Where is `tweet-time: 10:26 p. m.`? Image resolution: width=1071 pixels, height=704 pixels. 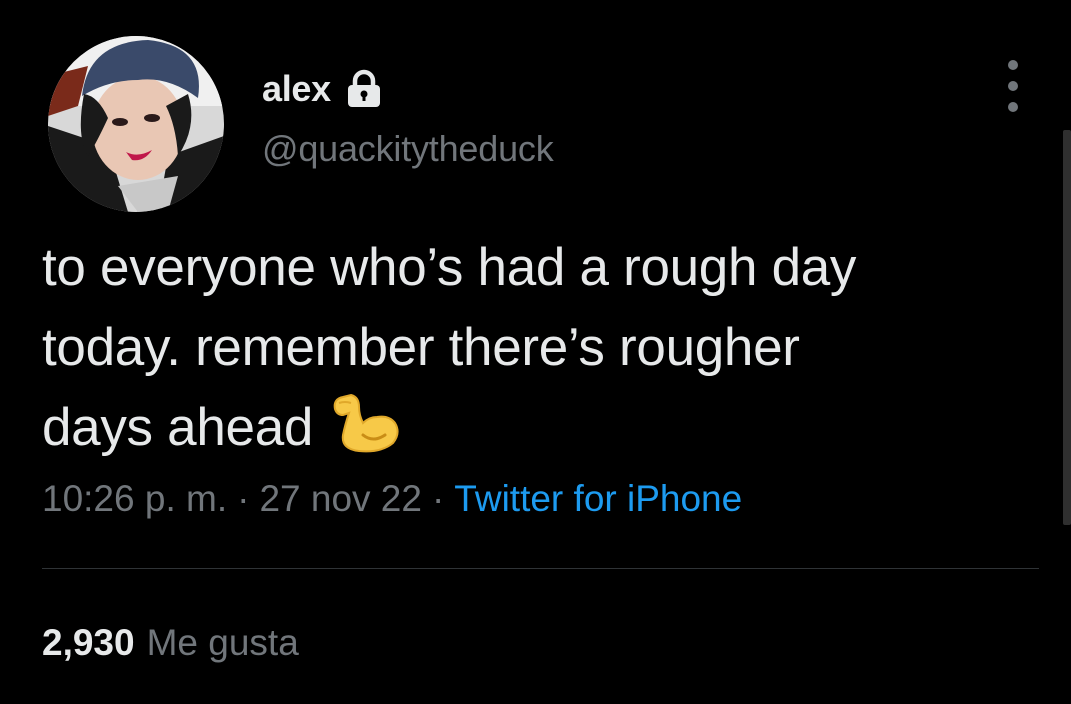 tweet-time: 10:26 p. m. is located at coordinates (134, 498).